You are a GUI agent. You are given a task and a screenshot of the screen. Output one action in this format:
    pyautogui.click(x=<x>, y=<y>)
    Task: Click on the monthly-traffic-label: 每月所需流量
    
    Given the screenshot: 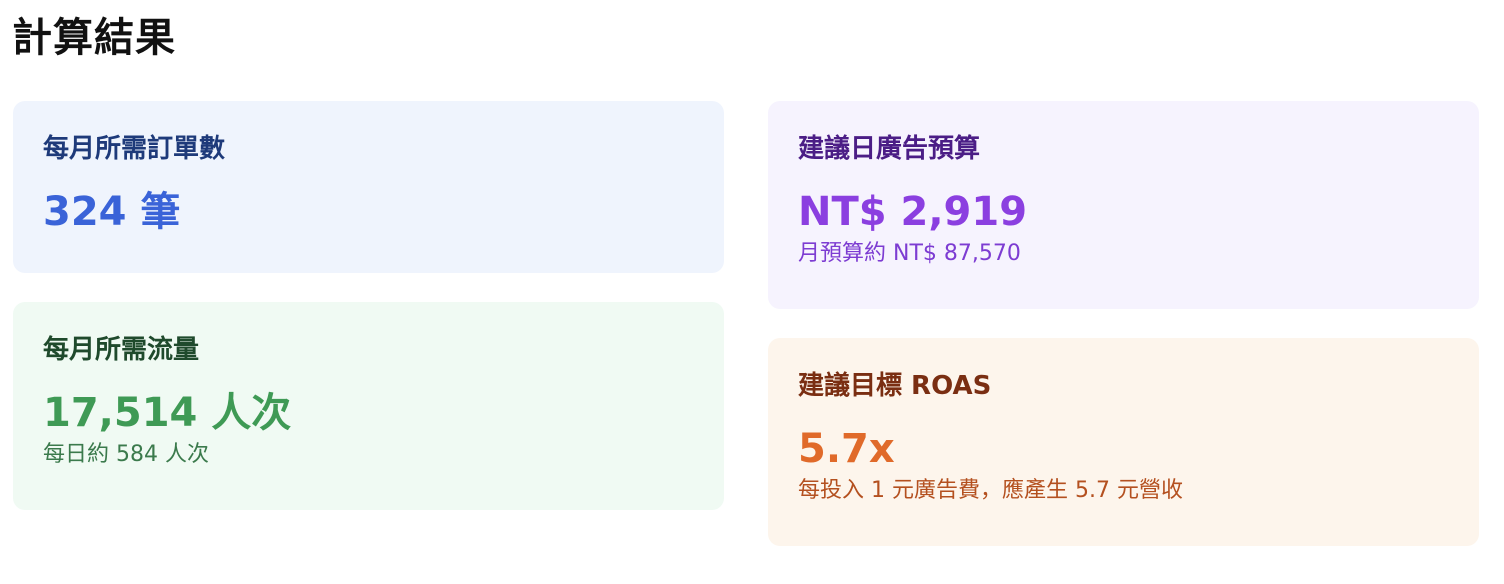 What is the action you would take?
    pyautogui.click(x=121, y=350)
    